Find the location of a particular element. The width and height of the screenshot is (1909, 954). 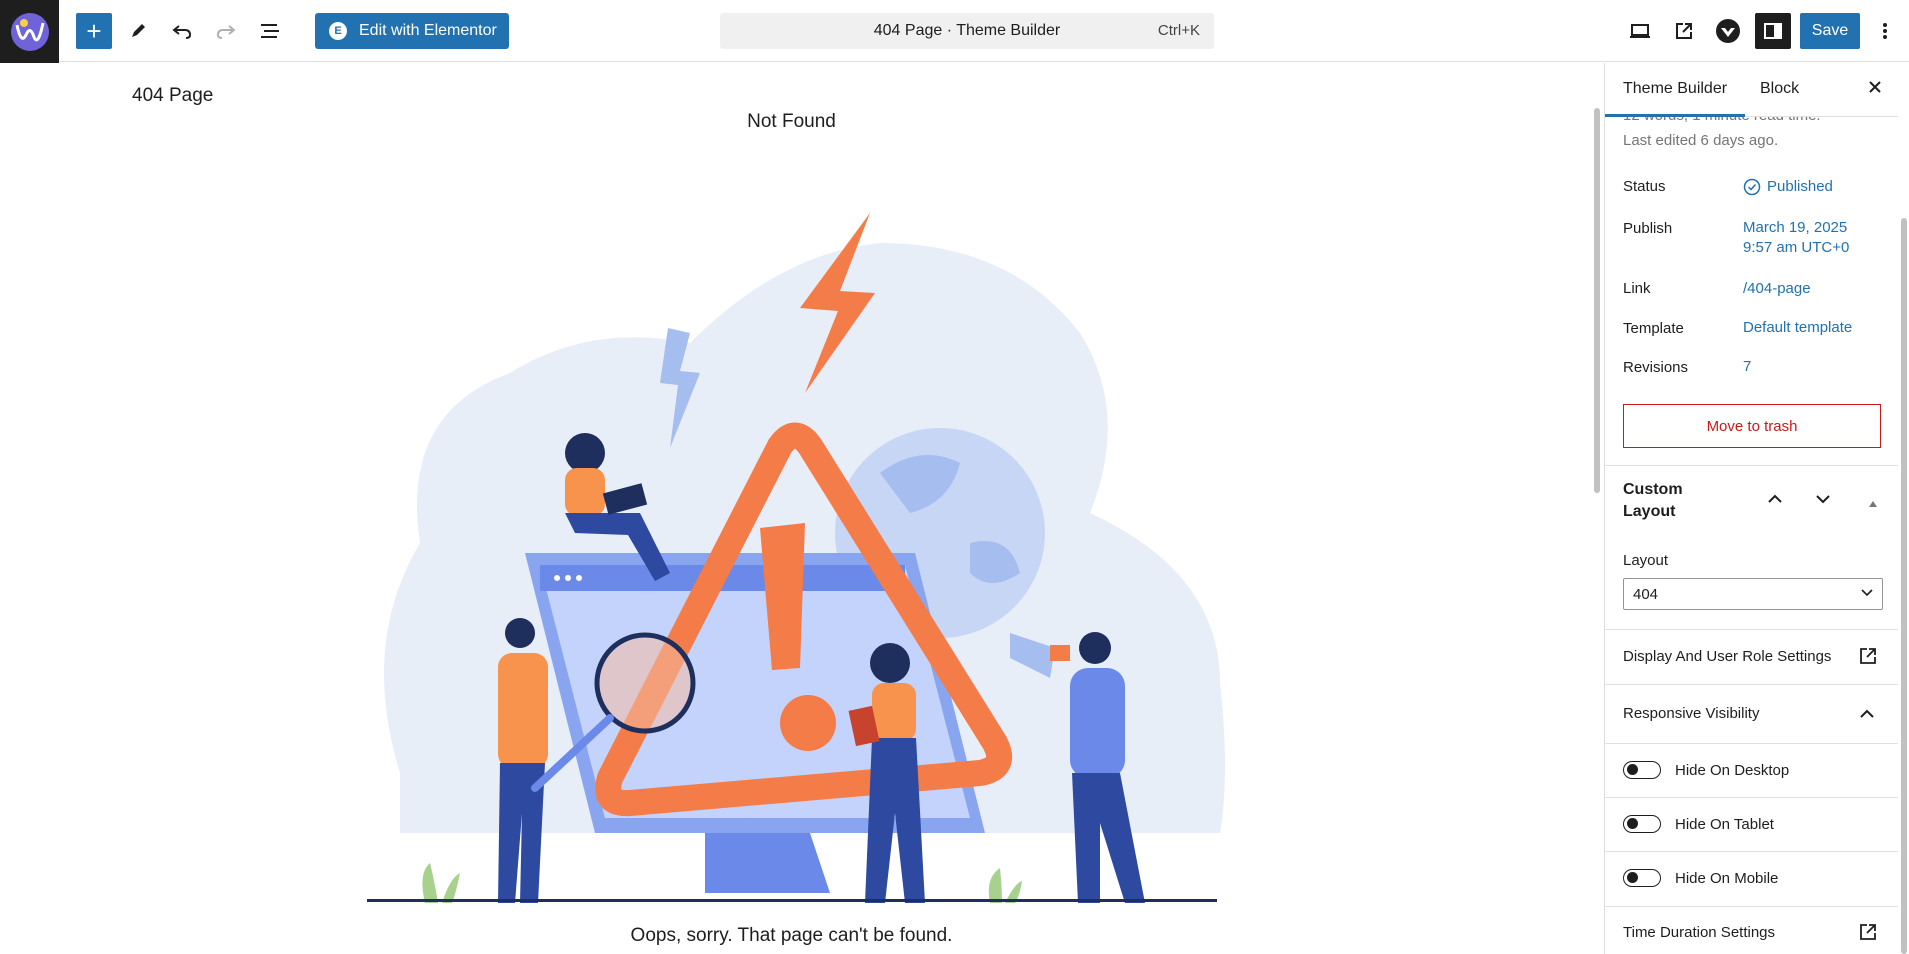

published-check-icon is located at coordinates (1752, 187).